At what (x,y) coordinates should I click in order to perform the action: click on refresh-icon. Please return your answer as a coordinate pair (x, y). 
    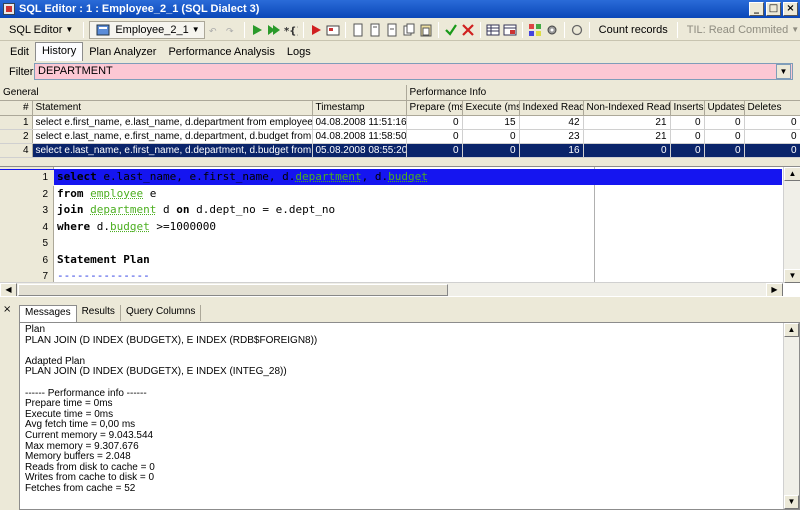
    Looking at the image, I should click on (577, 30).